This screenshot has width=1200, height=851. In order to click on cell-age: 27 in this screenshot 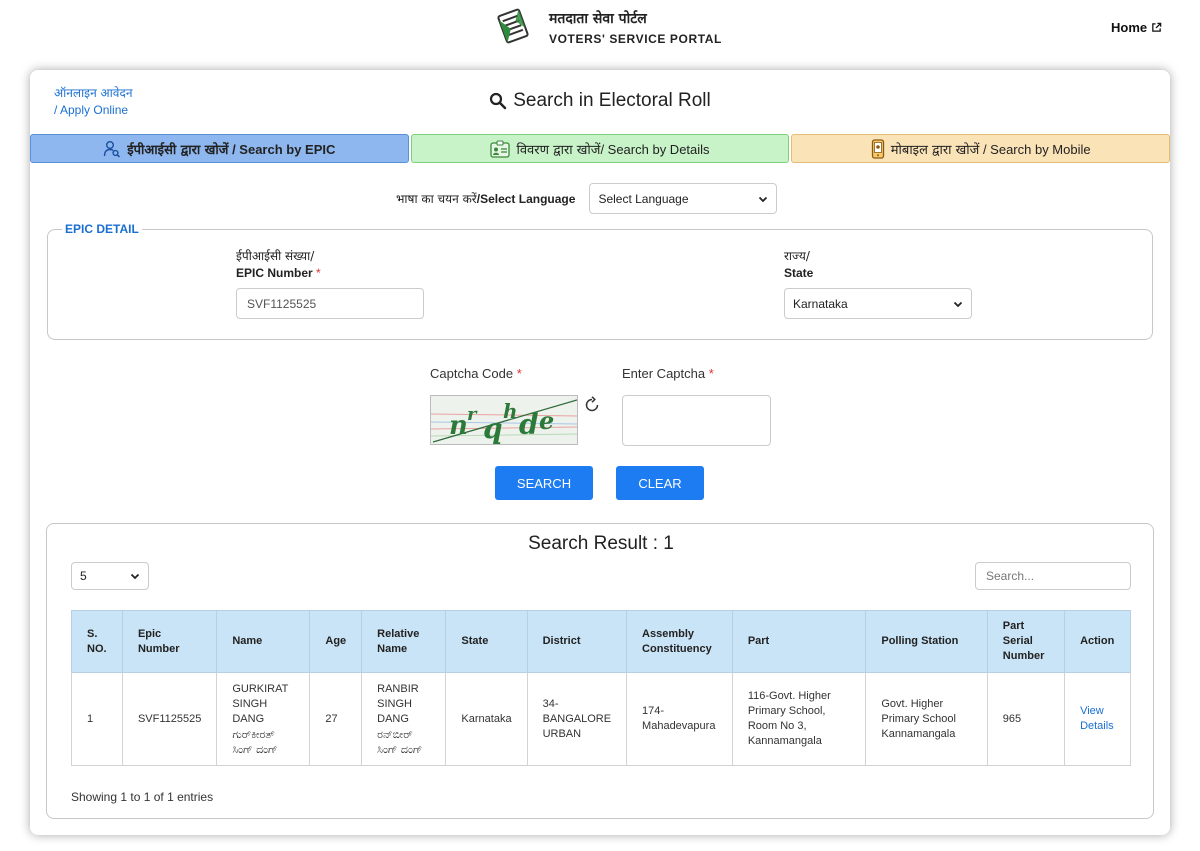, I will do `click(336, 719)`.